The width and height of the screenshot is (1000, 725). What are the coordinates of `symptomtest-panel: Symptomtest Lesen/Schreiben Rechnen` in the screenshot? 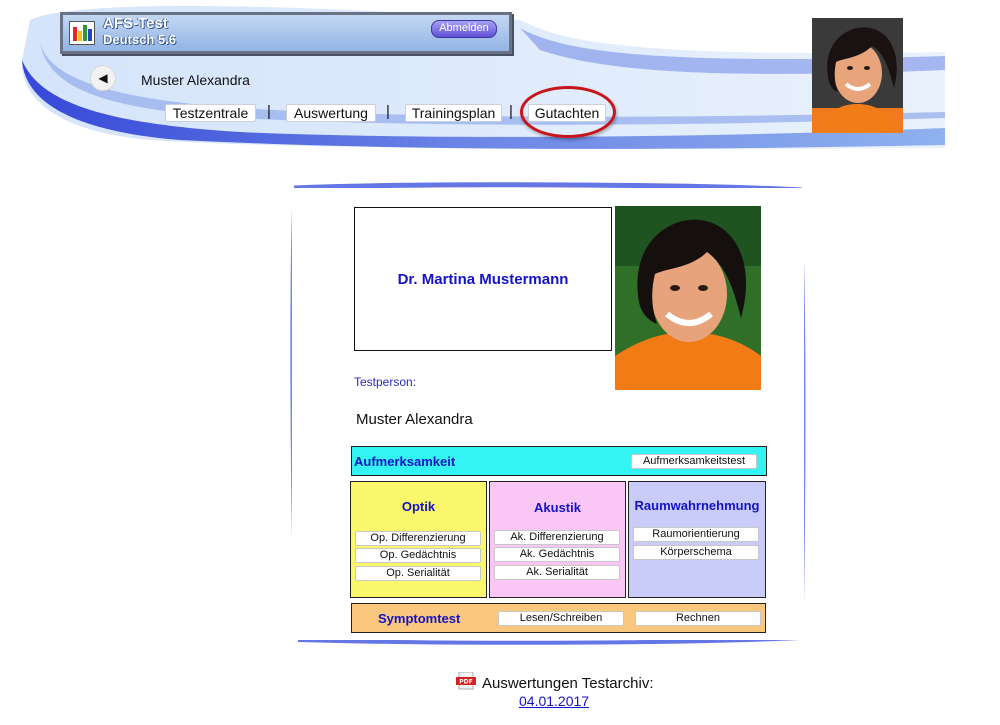 It's located at (558, 618).